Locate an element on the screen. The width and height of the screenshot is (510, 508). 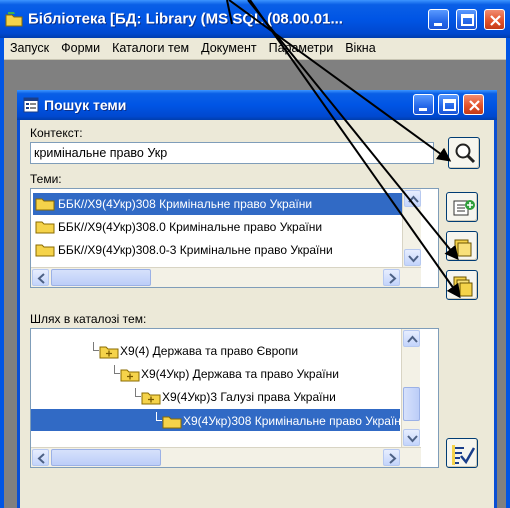
menu-parameters: Параметри is located at coordinates (301, 46).